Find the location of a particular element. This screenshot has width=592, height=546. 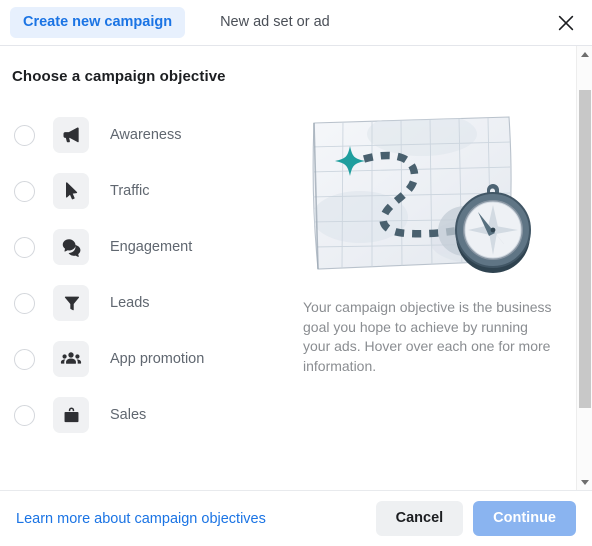

scrollbar-thumb is located at coordinates (584, 249).